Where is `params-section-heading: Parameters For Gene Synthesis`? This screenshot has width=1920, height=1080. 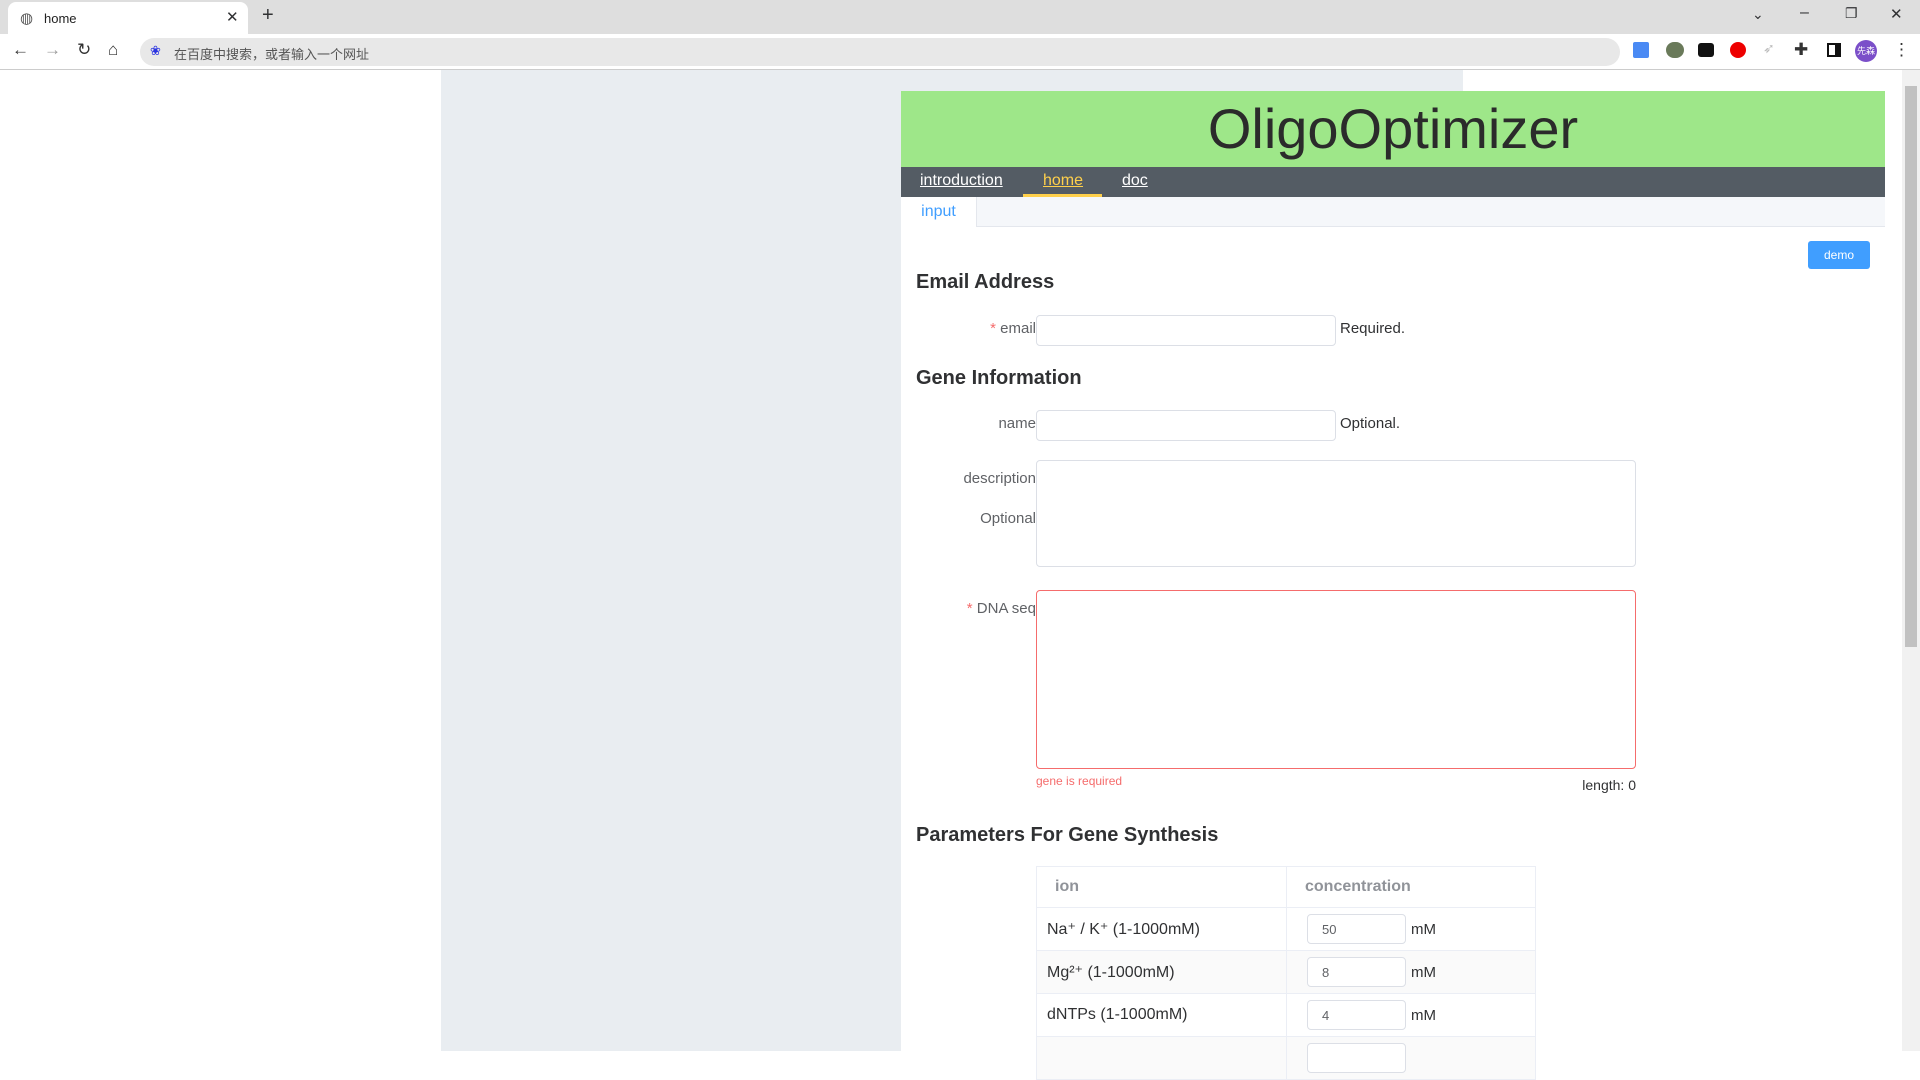
params-section-heading: Parameters For Gene Synthesis is located at coordinates (1067, 835).